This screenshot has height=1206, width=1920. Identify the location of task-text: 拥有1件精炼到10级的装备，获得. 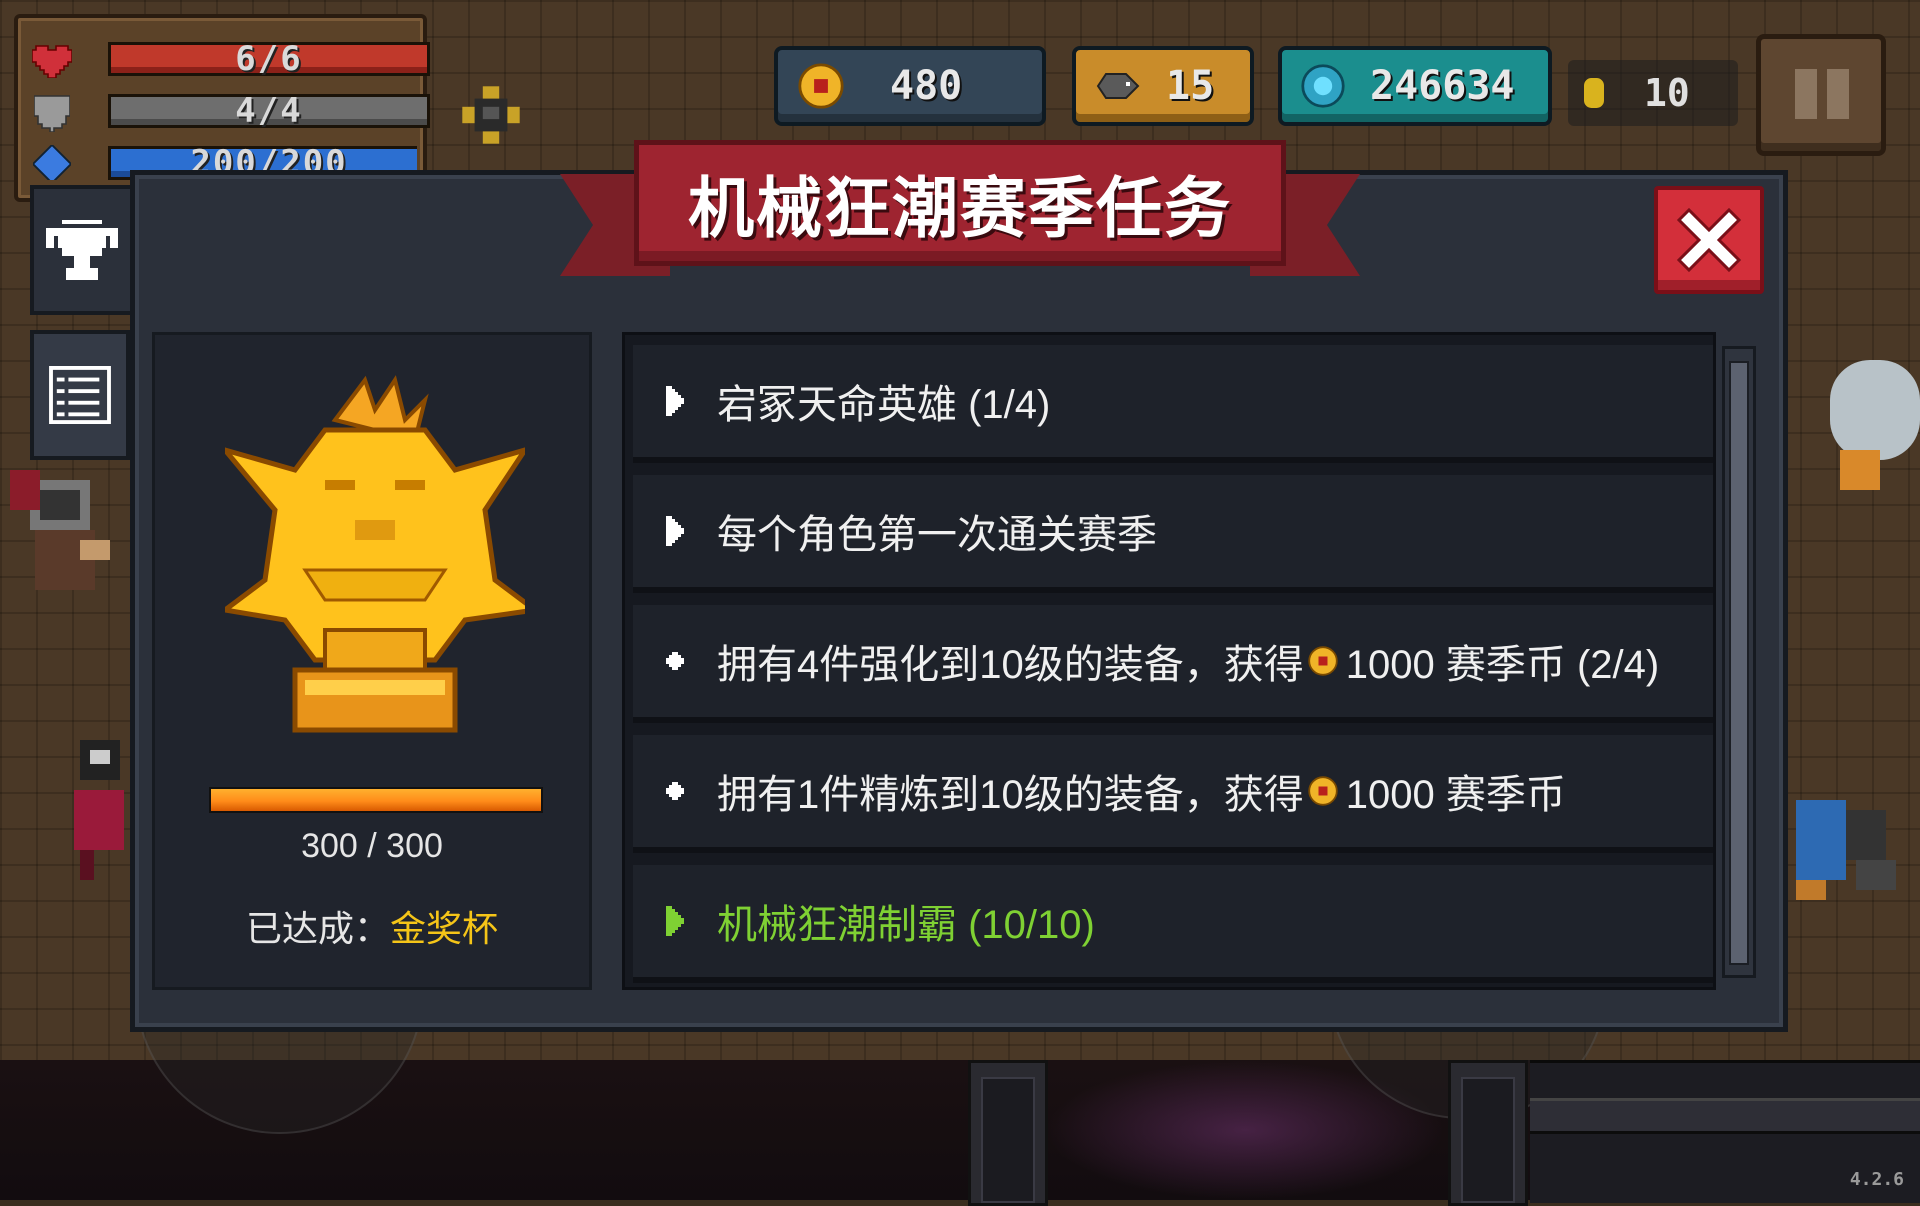
(1010, 795).